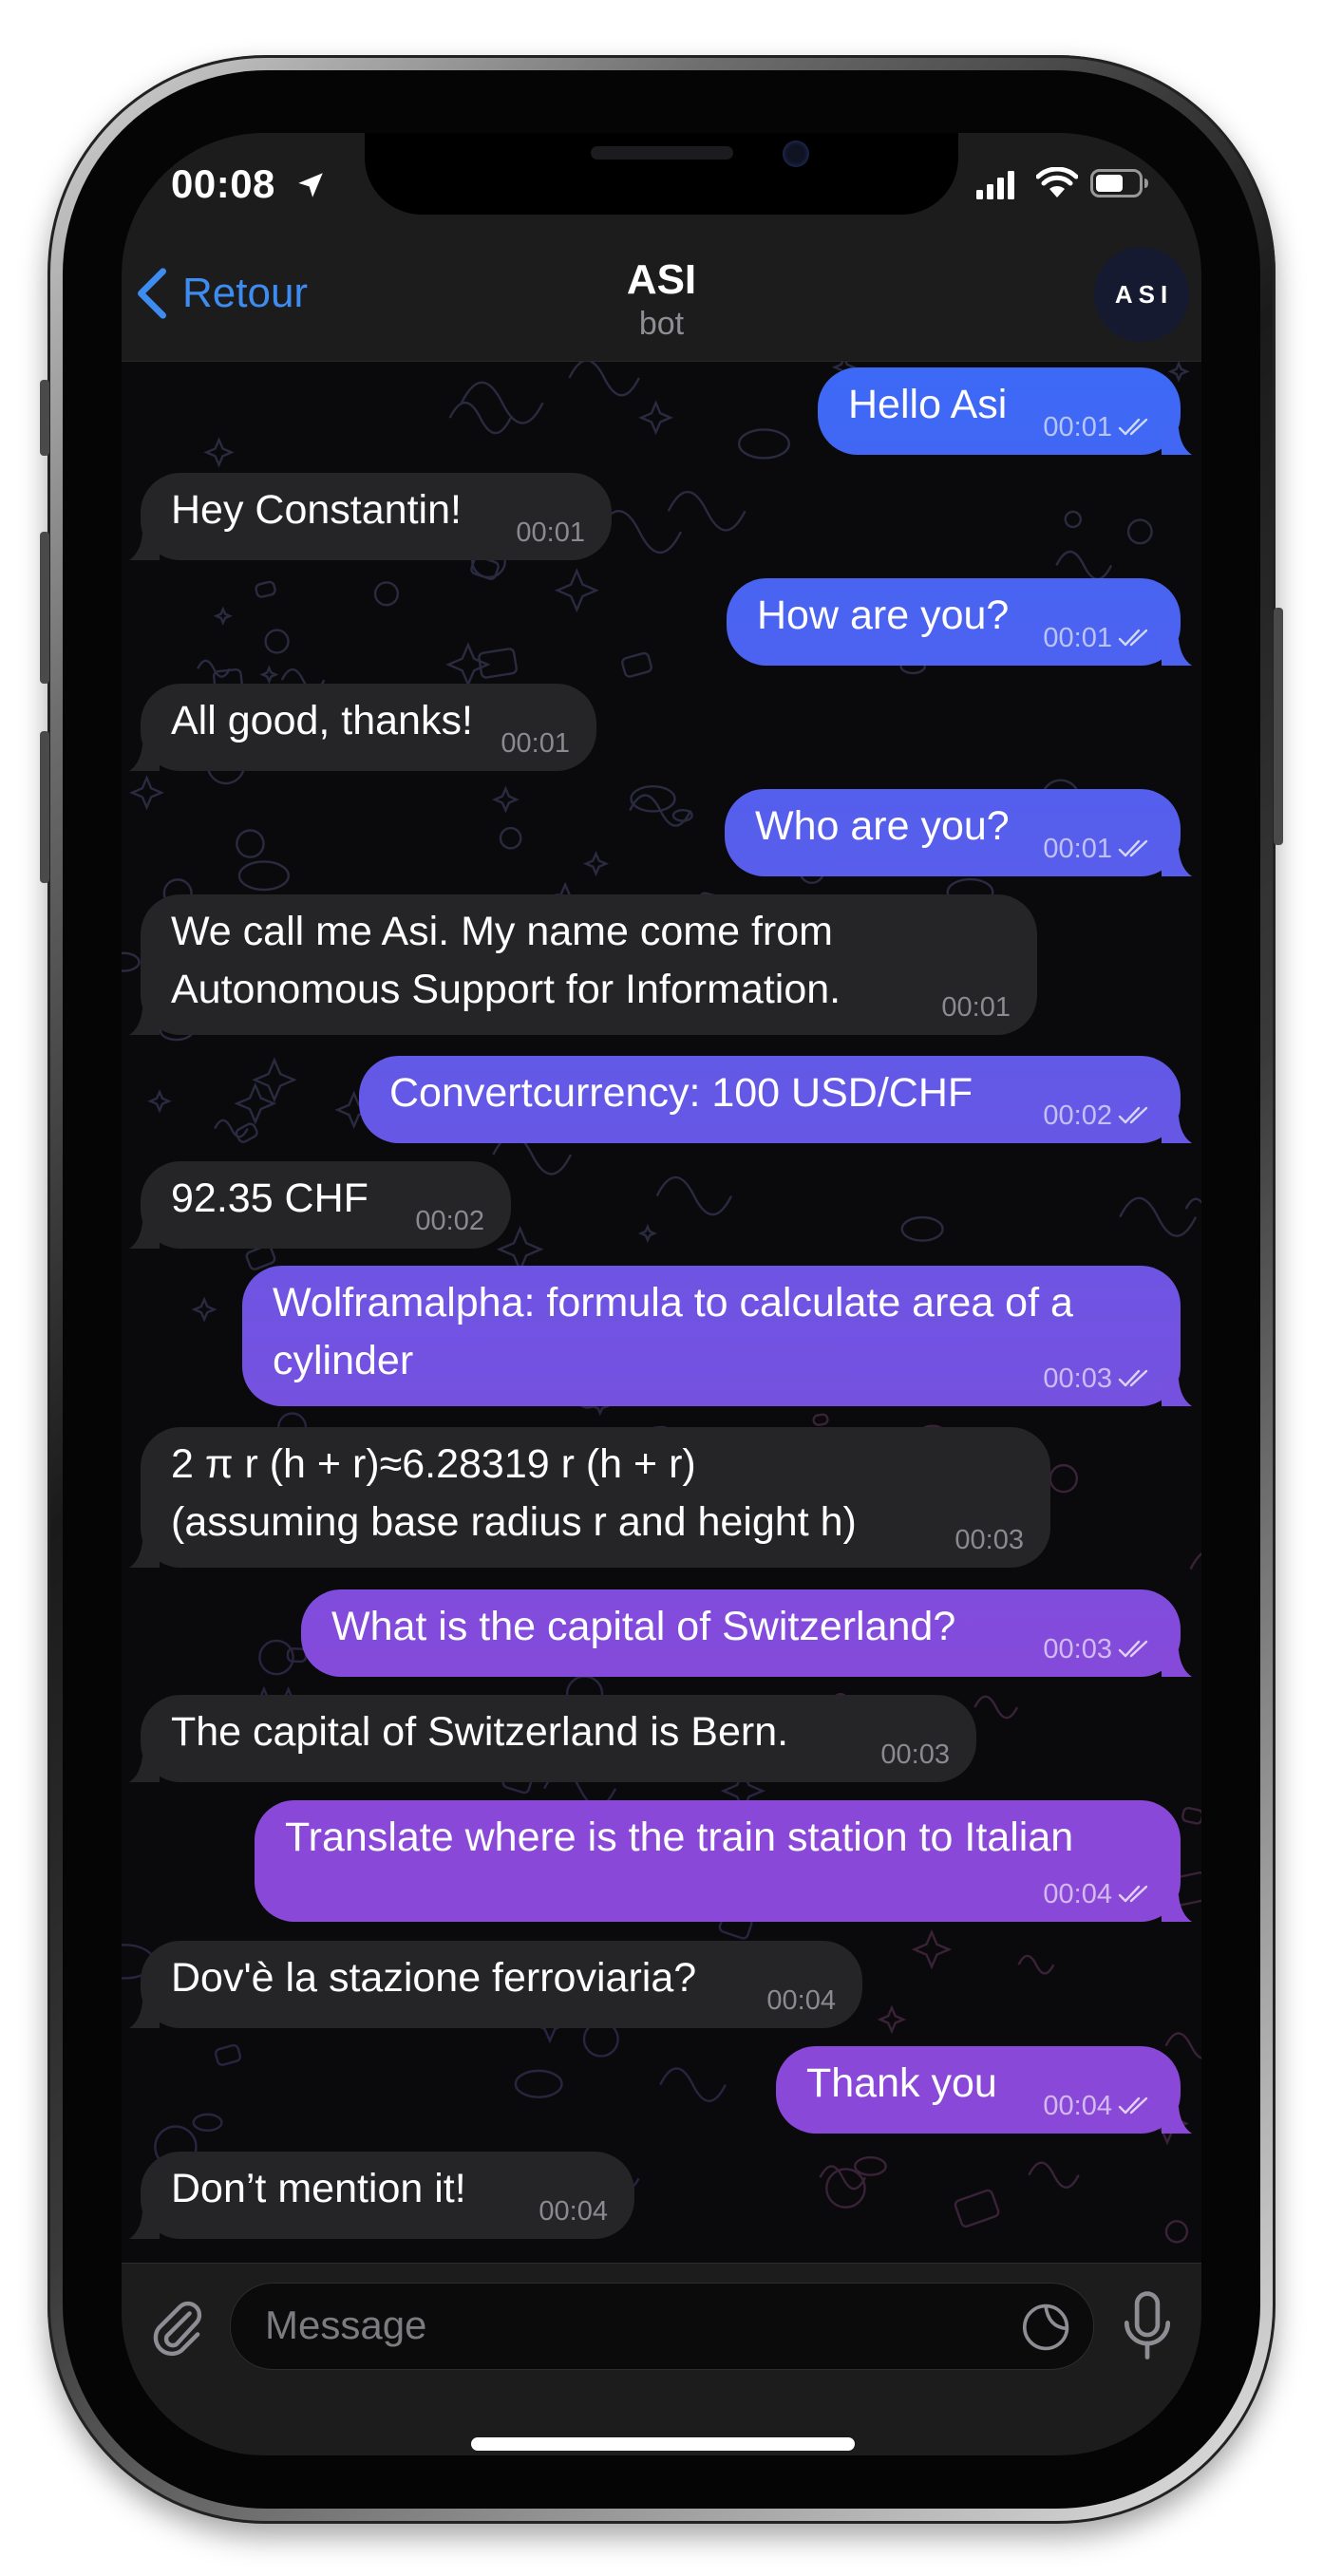 The height and width of the screenshot is (2576, 1323). What do you see at coordinates (662, 280) in the screenshot?
I see `chat-title: ASI` at bounding box center [662, 280].